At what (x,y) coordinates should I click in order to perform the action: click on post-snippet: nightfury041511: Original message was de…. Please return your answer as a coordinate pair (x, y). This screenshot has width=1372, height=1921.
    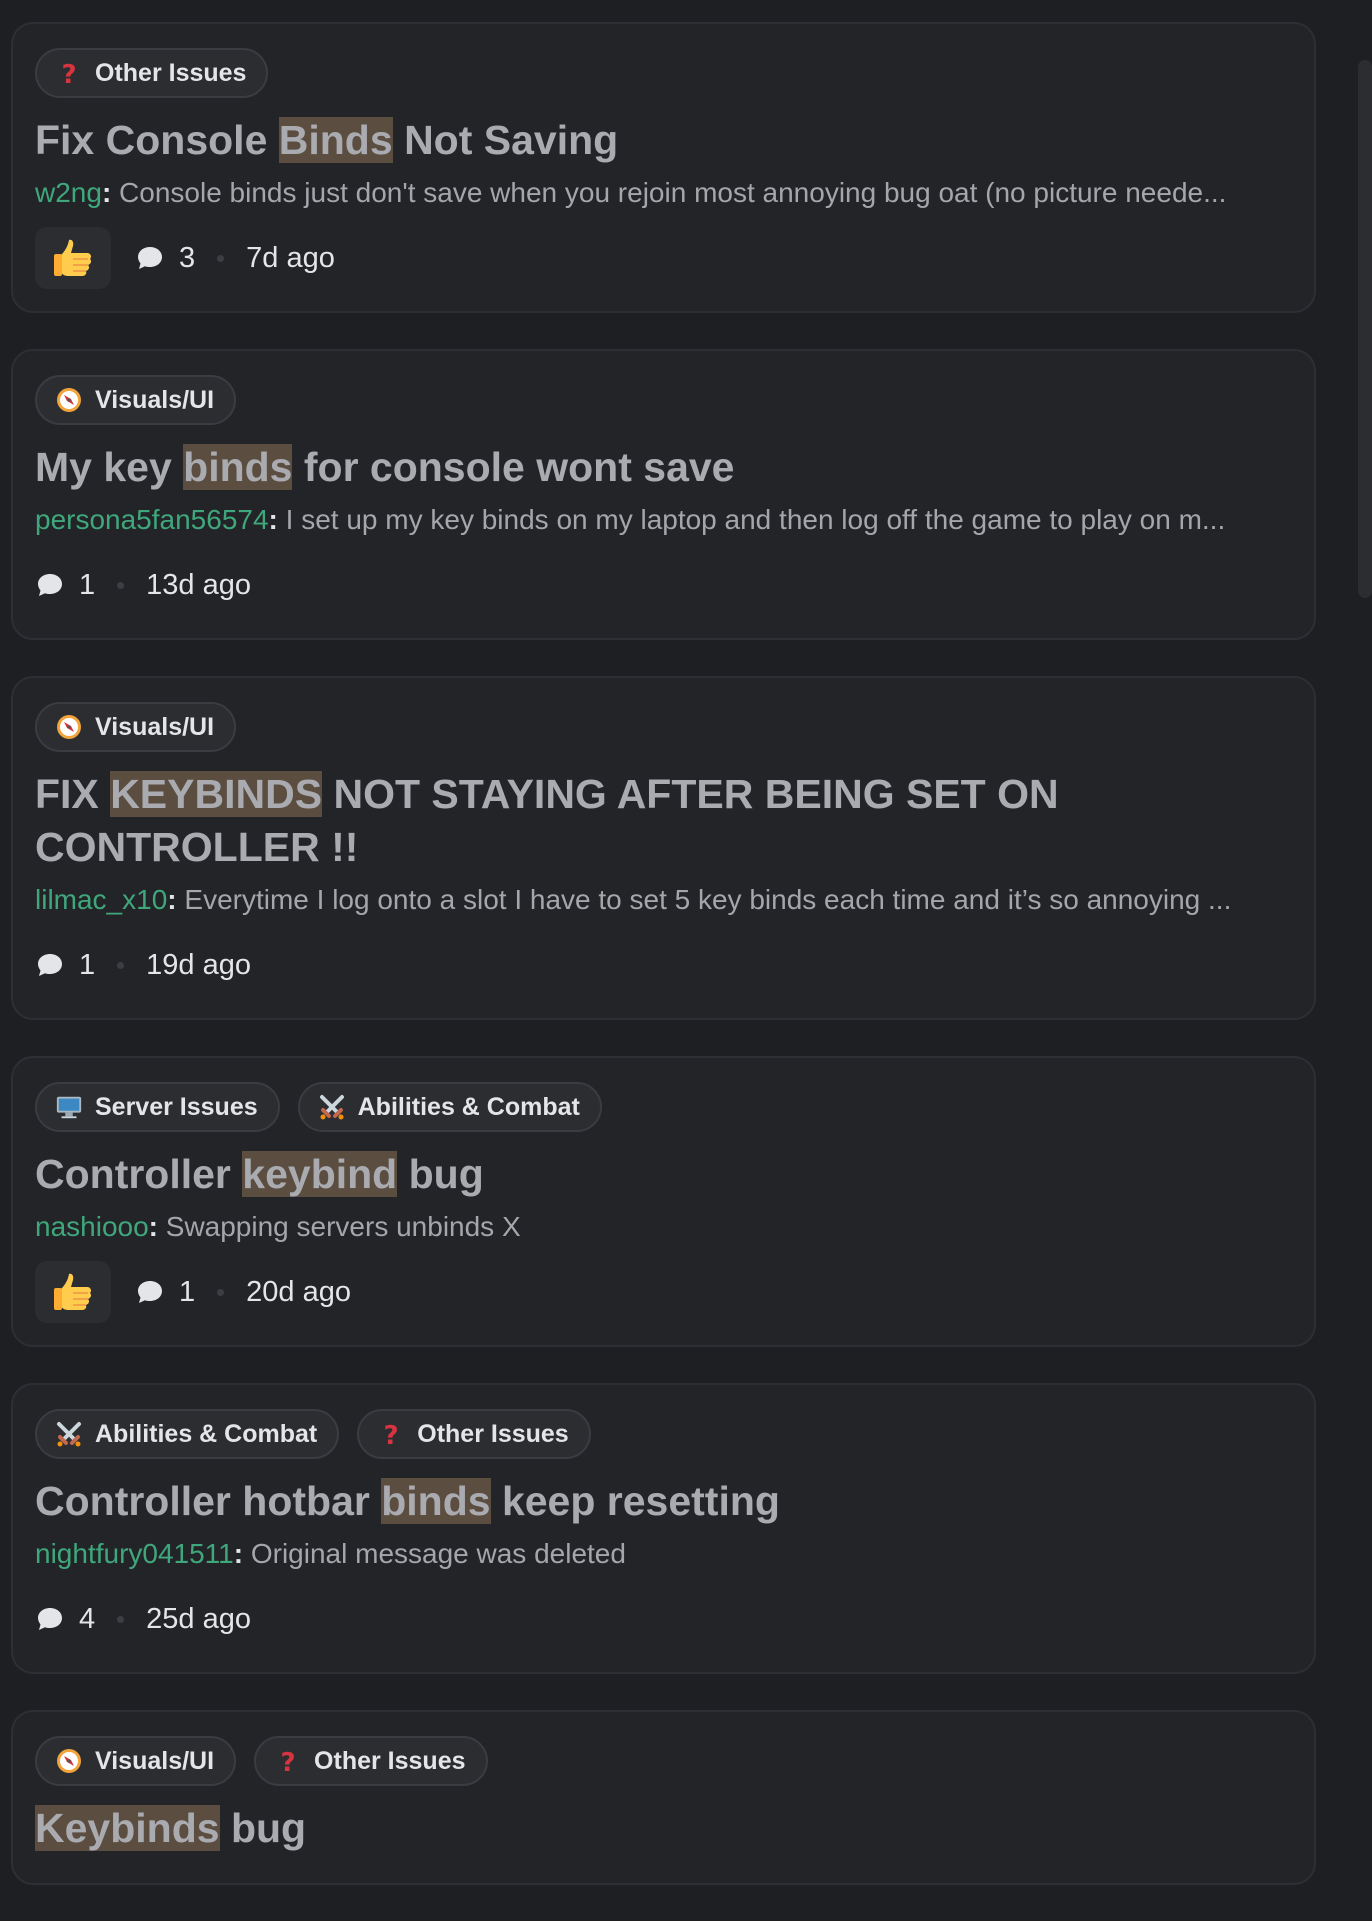
    Looking at the image, I should click on (330, 1553).